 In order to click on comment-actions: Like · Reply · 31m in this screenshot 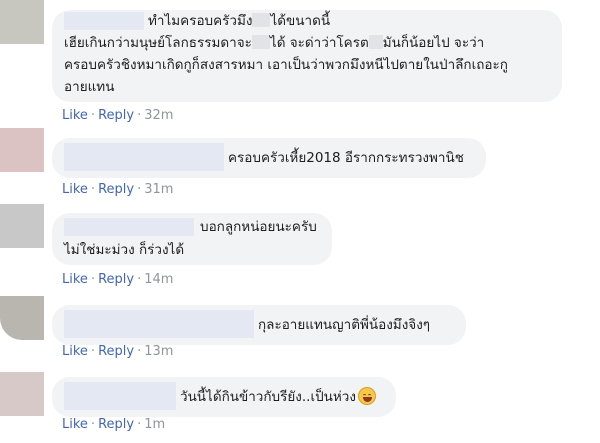, I will do `click(118, 189)`.